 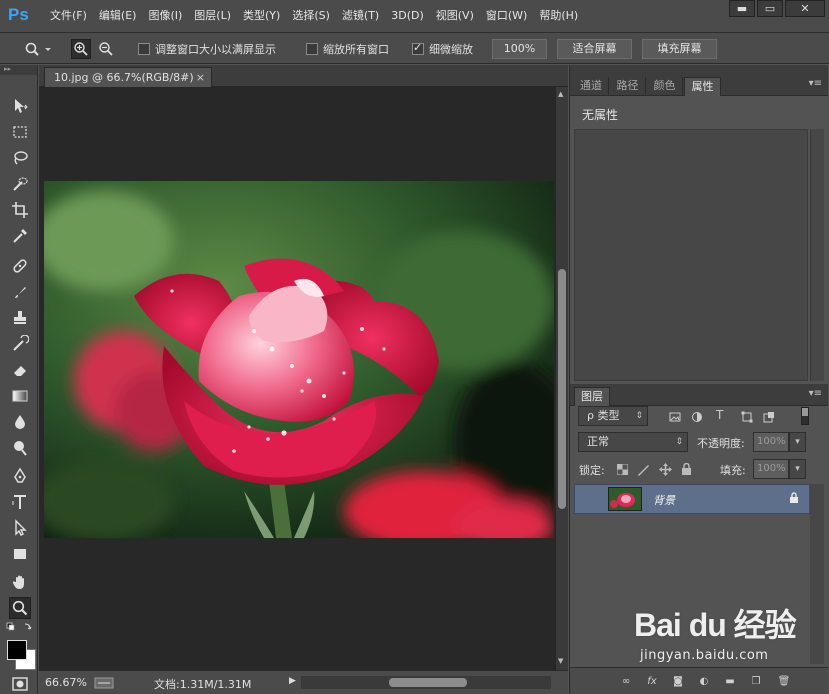 What do you see at coordinates (21, 628) in the screenshot?
I see `default-colors-icon` at bounding box center [21, 628].